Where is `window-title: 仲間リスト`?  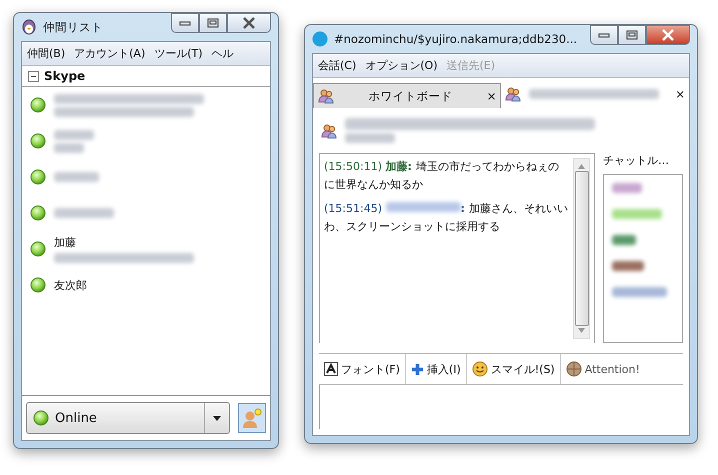
window-title: 仲間リスト is located at coordinates (73, 27).